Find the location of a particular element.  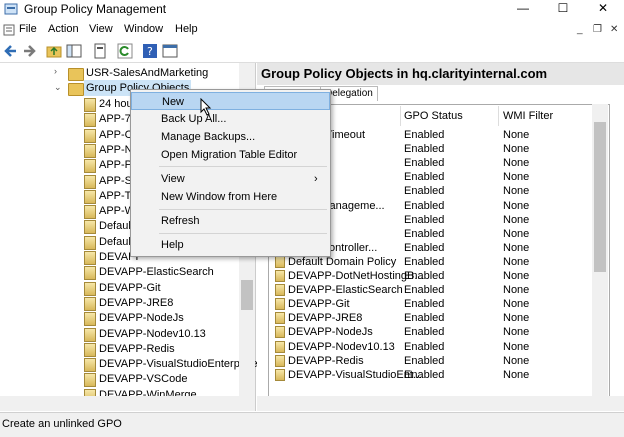

window-title: Group Policy Management is located at coordinates (95, 9).